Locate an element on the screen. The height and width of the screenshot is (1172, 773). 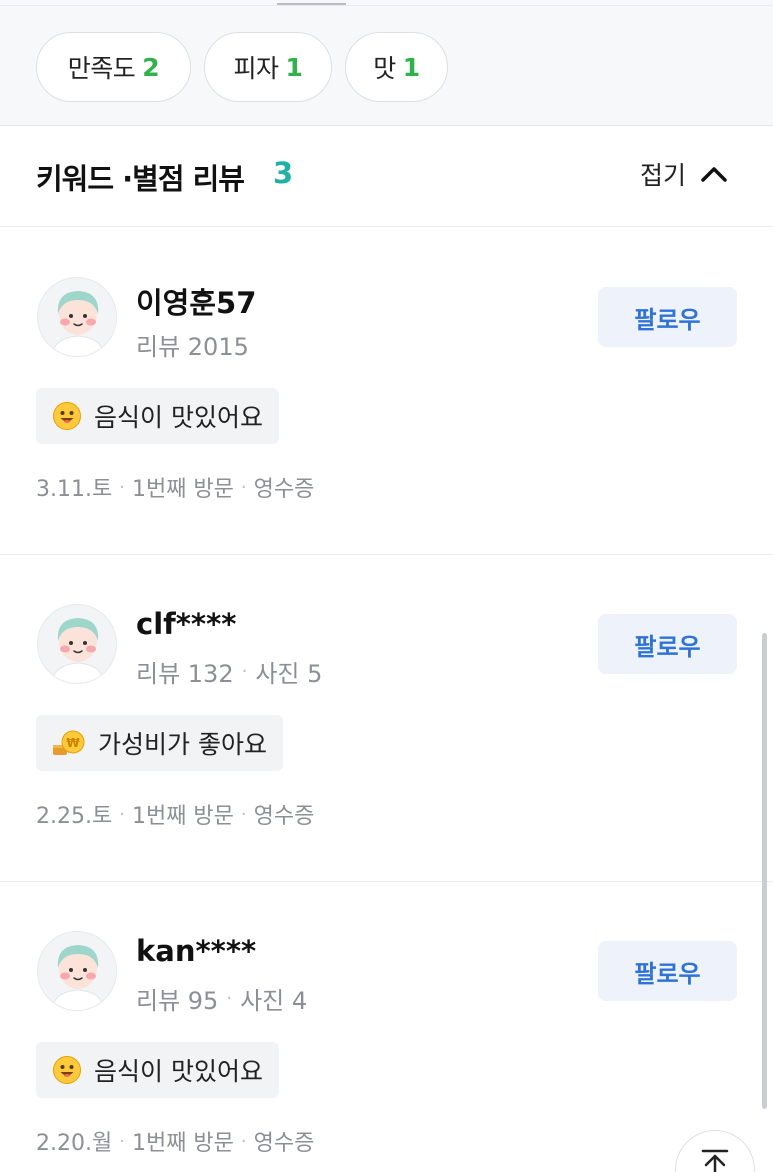
keyword-tag: ₩ 가성비가 좋아요 is located at coordinates (159, 743).